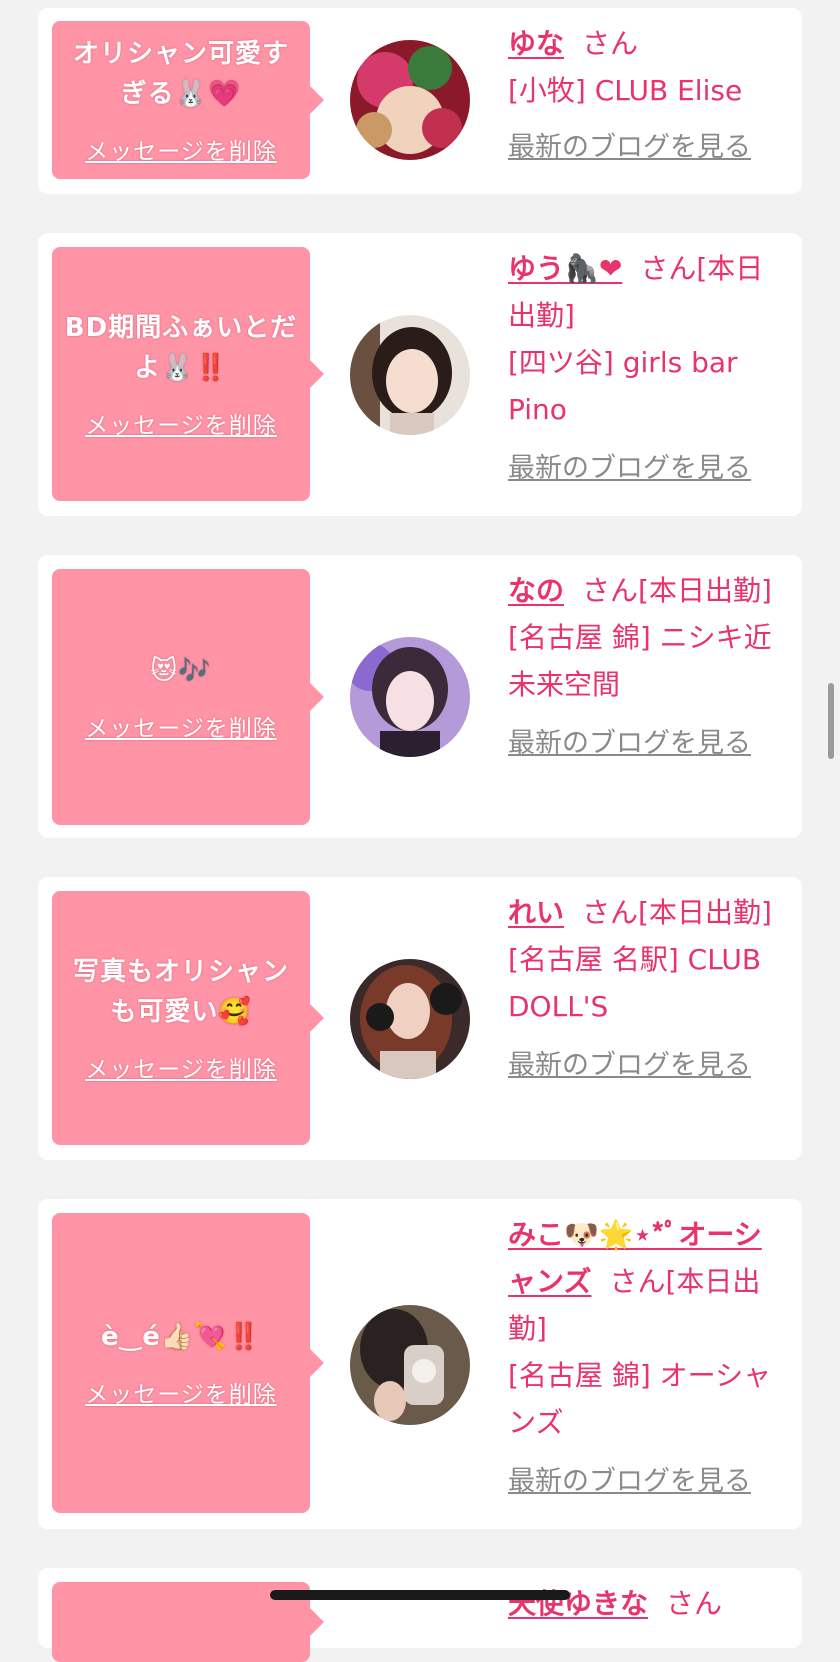 The image size is (840, 1662). I want to click on cast-name-link: なの, so click(536, 590).